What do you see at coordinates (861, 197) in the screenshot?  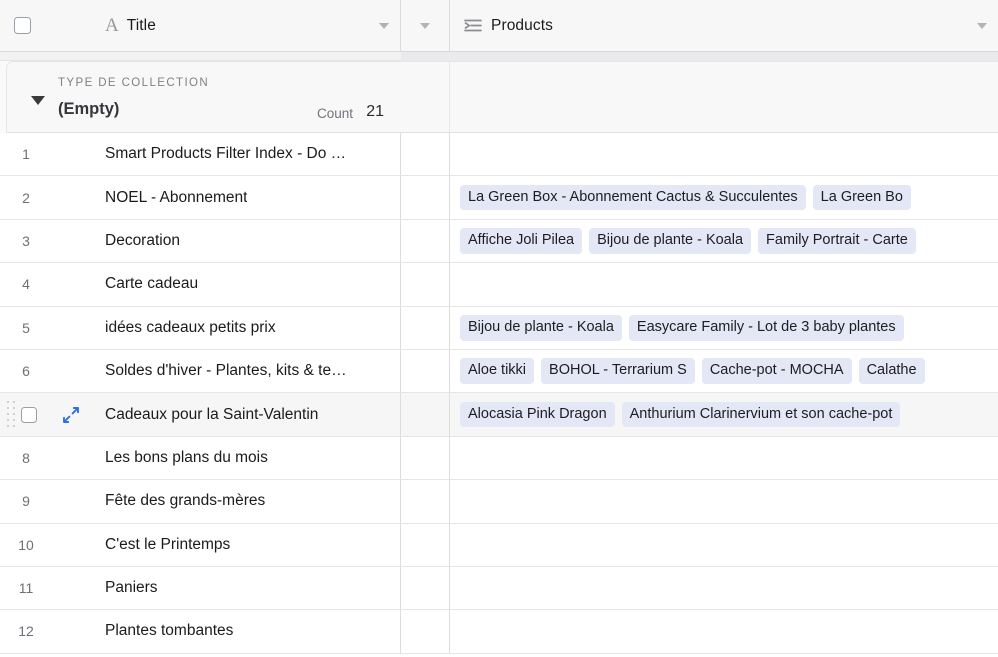 I see `product-tag: La Green Bo` at bounding box center [861, 197].